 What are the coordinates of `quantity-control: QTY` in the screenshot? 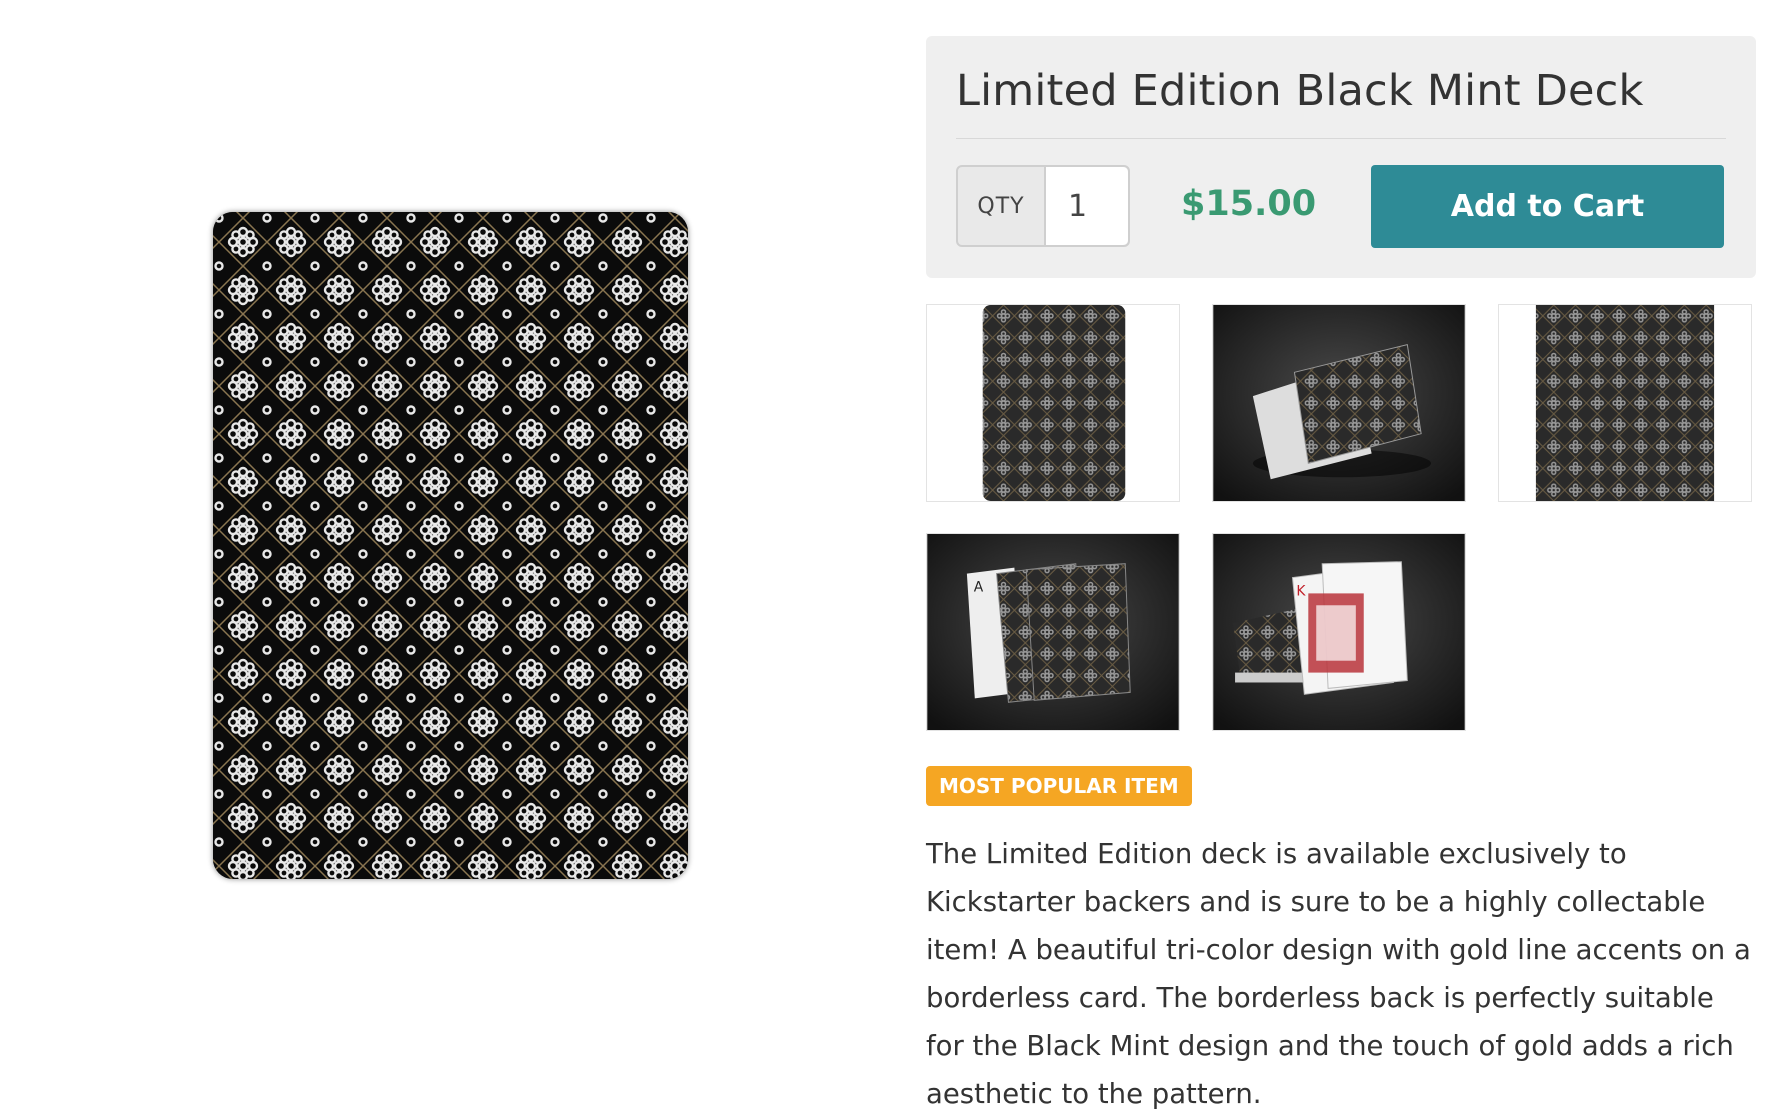 It's located at (1043, 206).